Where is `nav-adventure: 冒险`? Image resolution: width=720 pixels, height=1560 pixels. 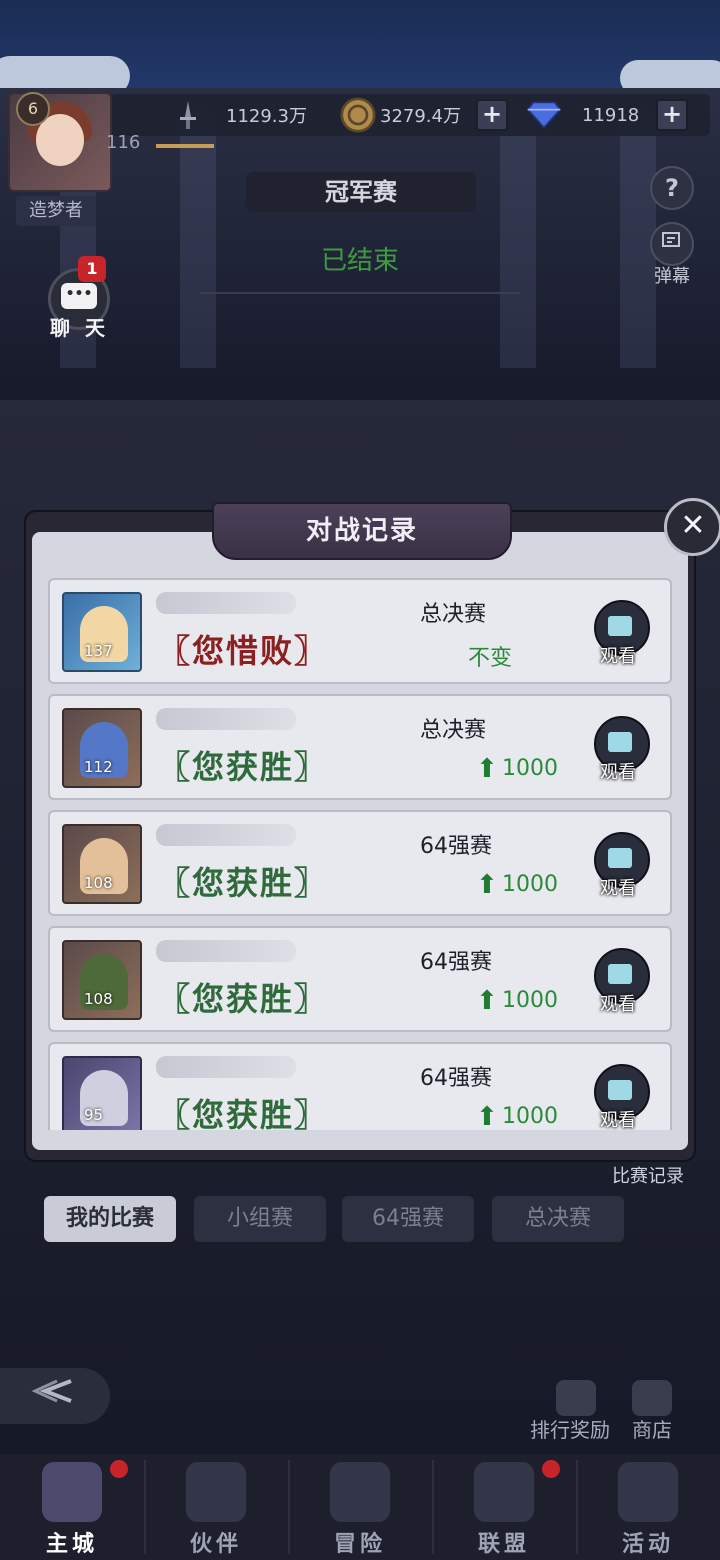
nav-adventure: 冒险 is located at coordinates (360, 1507).